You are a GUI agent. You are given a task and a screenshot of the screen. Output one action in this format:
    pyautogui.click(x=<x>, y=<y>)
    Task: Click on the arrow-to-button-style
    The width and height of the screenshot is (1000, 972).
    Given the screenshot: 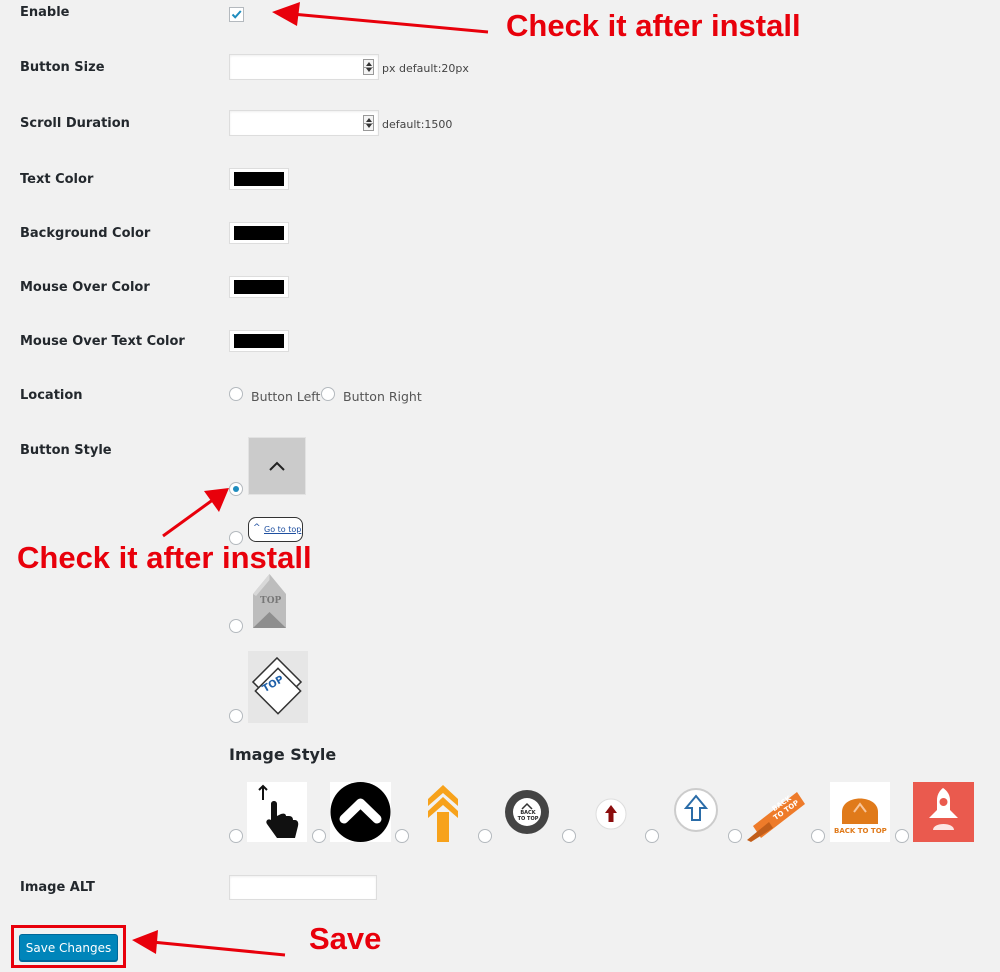 What is the action you would take?
    pyautogui.click(x=195, y=513)
    